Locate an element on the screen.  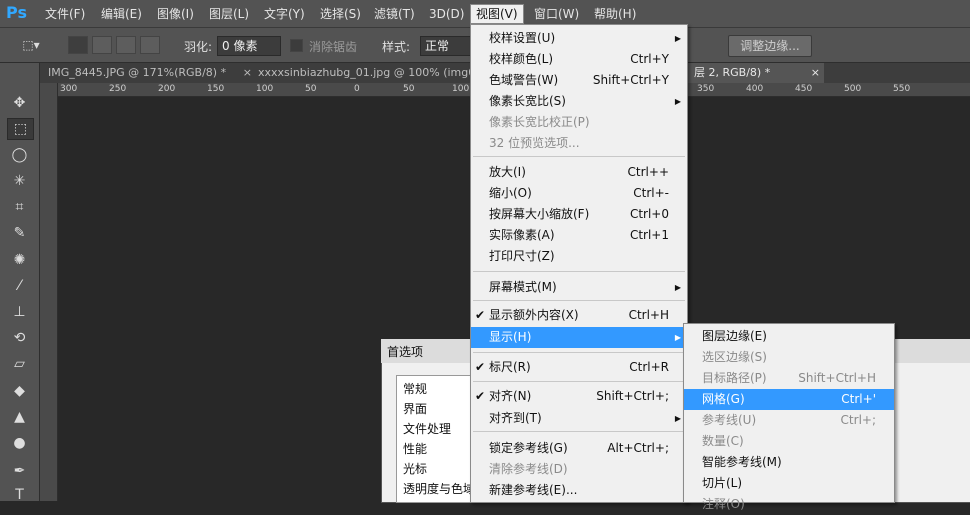
menu-item: 显示(H) ▶ is located at coordinates (579, 337).